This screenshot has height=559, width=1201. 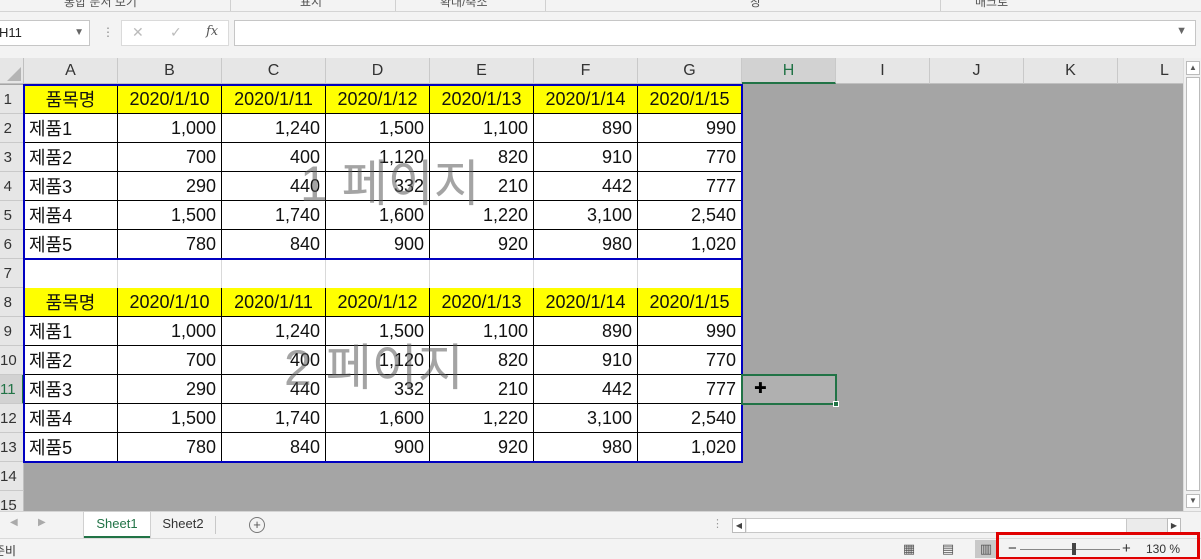 I want to click on table-cell: 1,100, so click(x=482, y=128).